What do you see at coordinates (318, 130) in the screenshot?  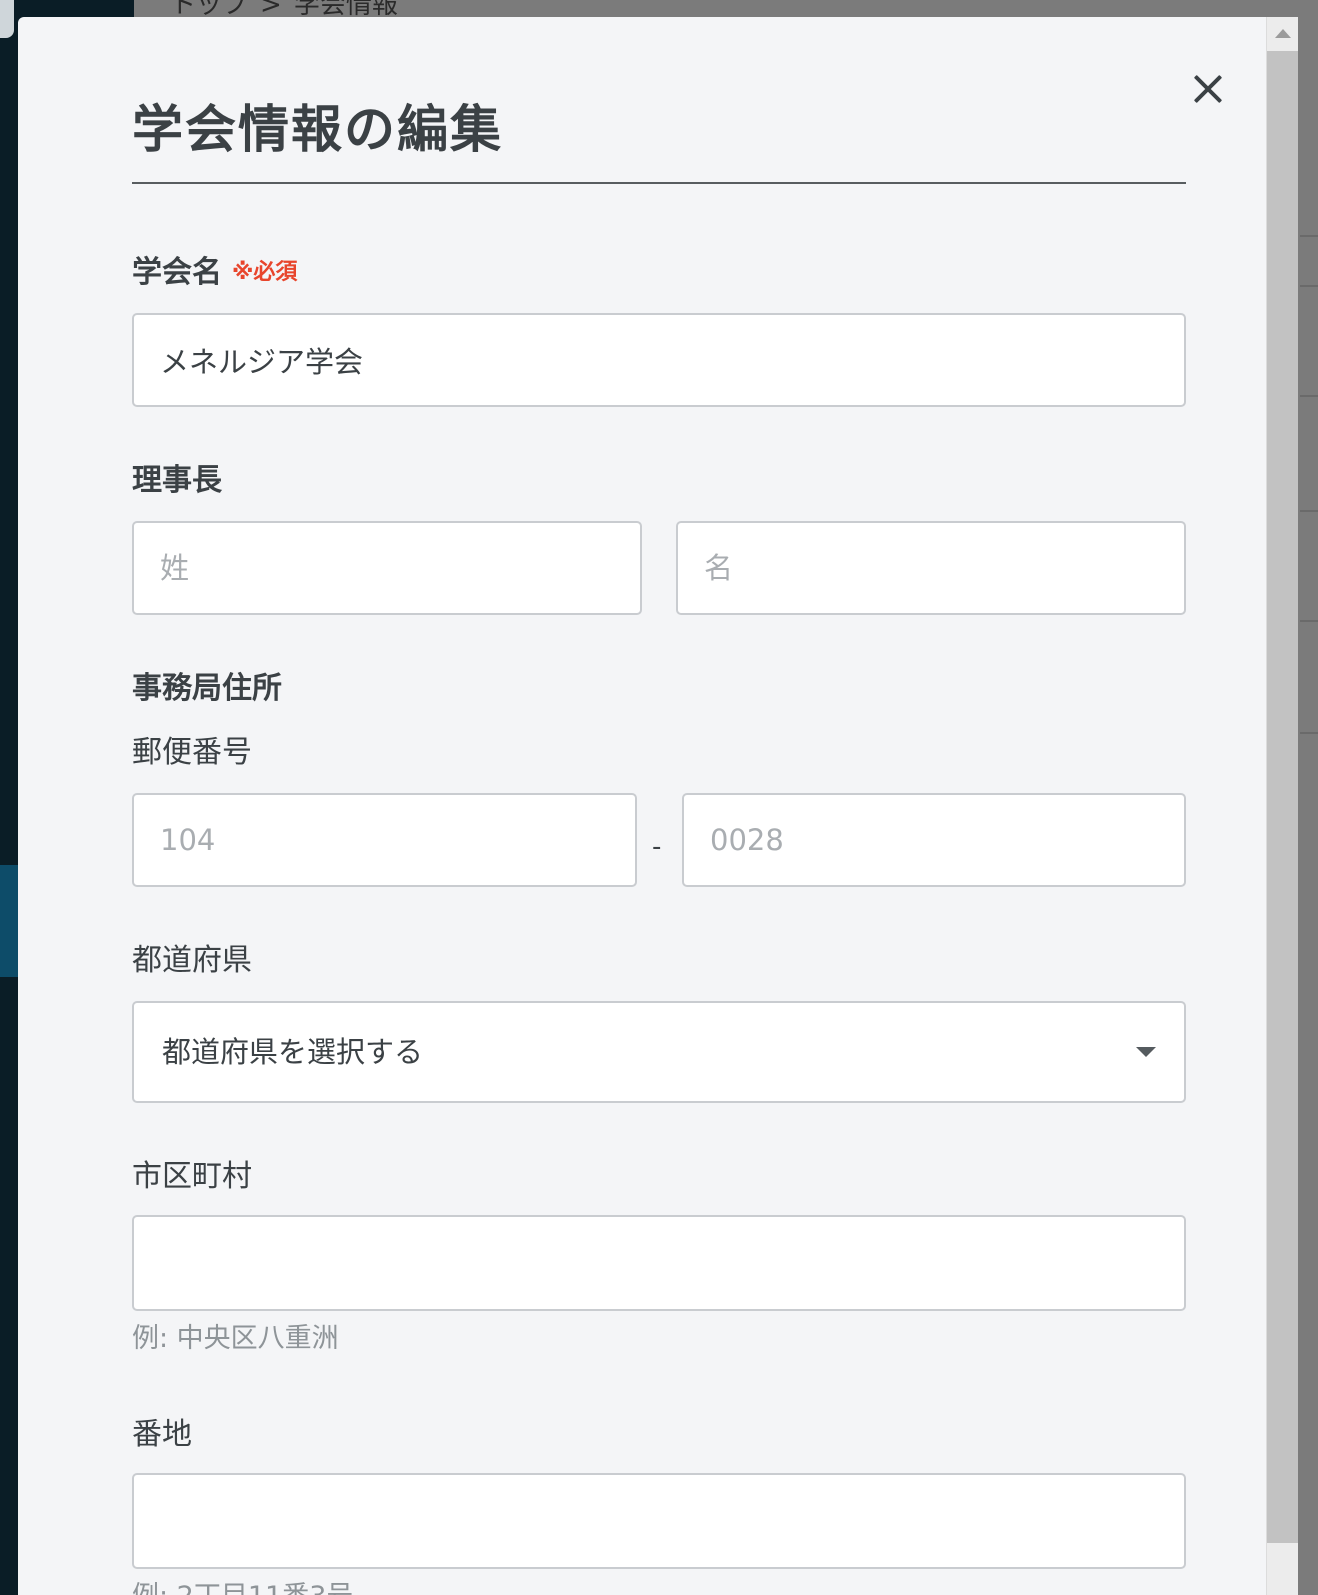 I see `modal-title: 学会情報の編集` at bounding box center [318, 130].